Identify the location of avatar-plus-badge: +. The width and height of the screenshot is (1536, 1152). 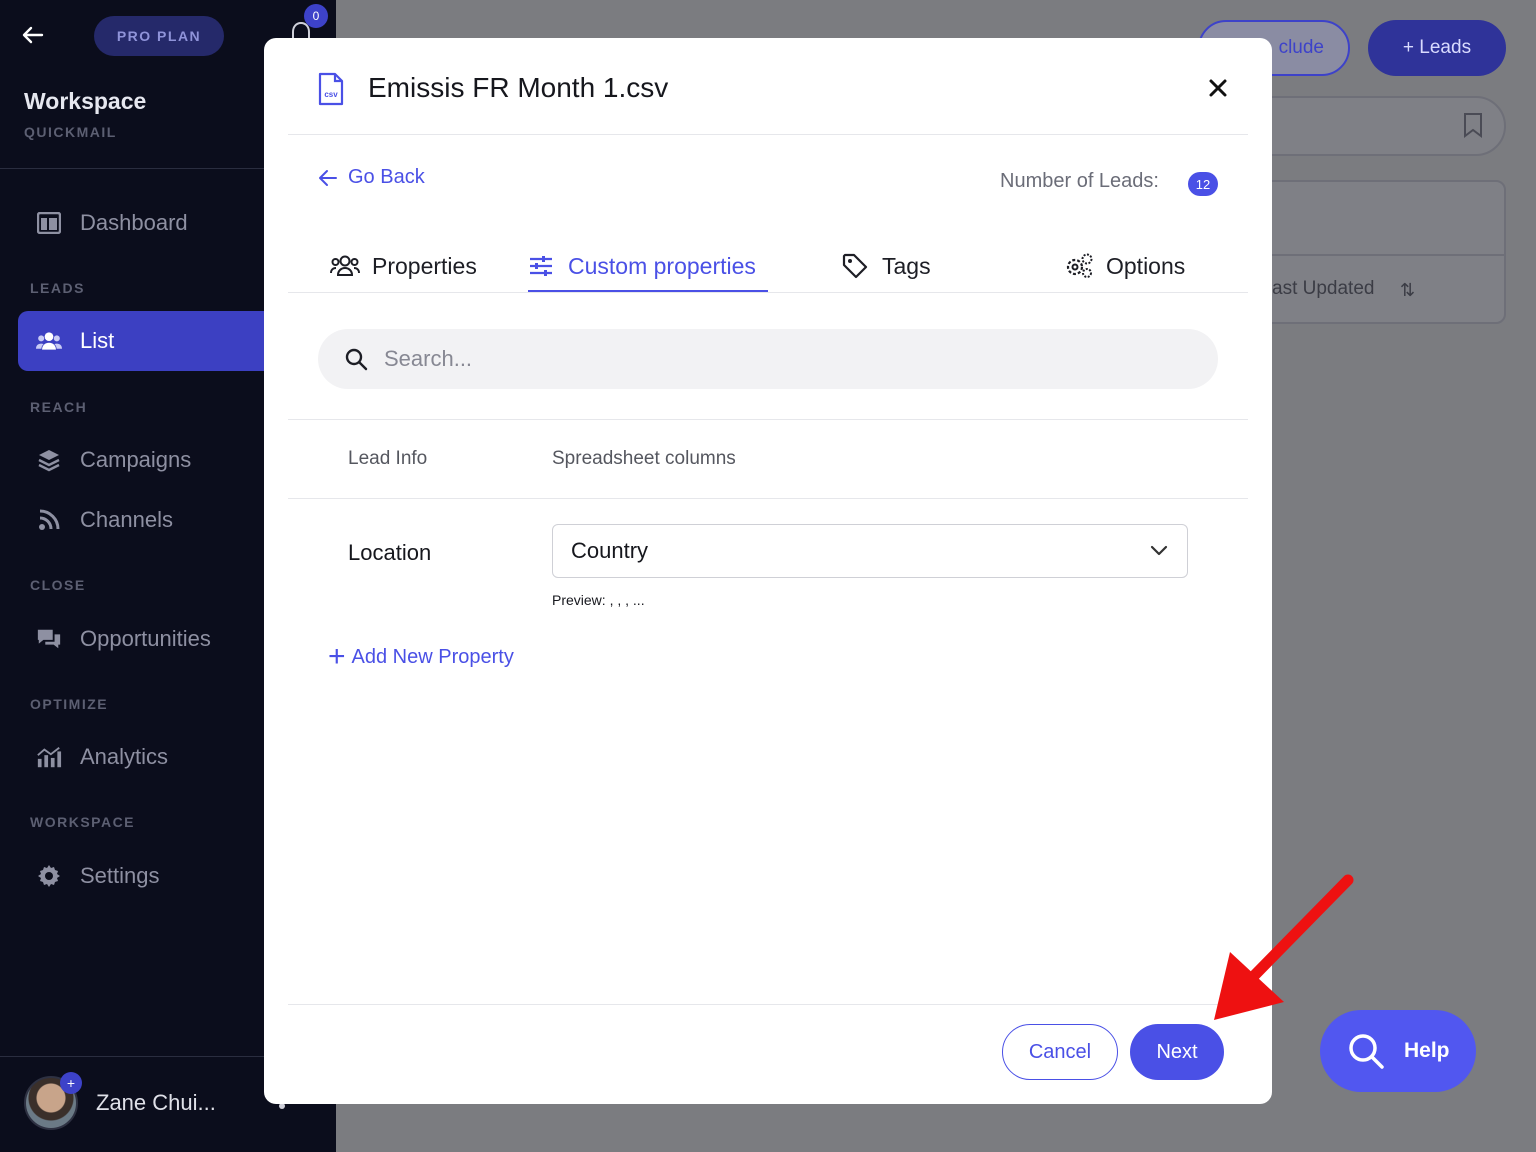
(71, 1083).